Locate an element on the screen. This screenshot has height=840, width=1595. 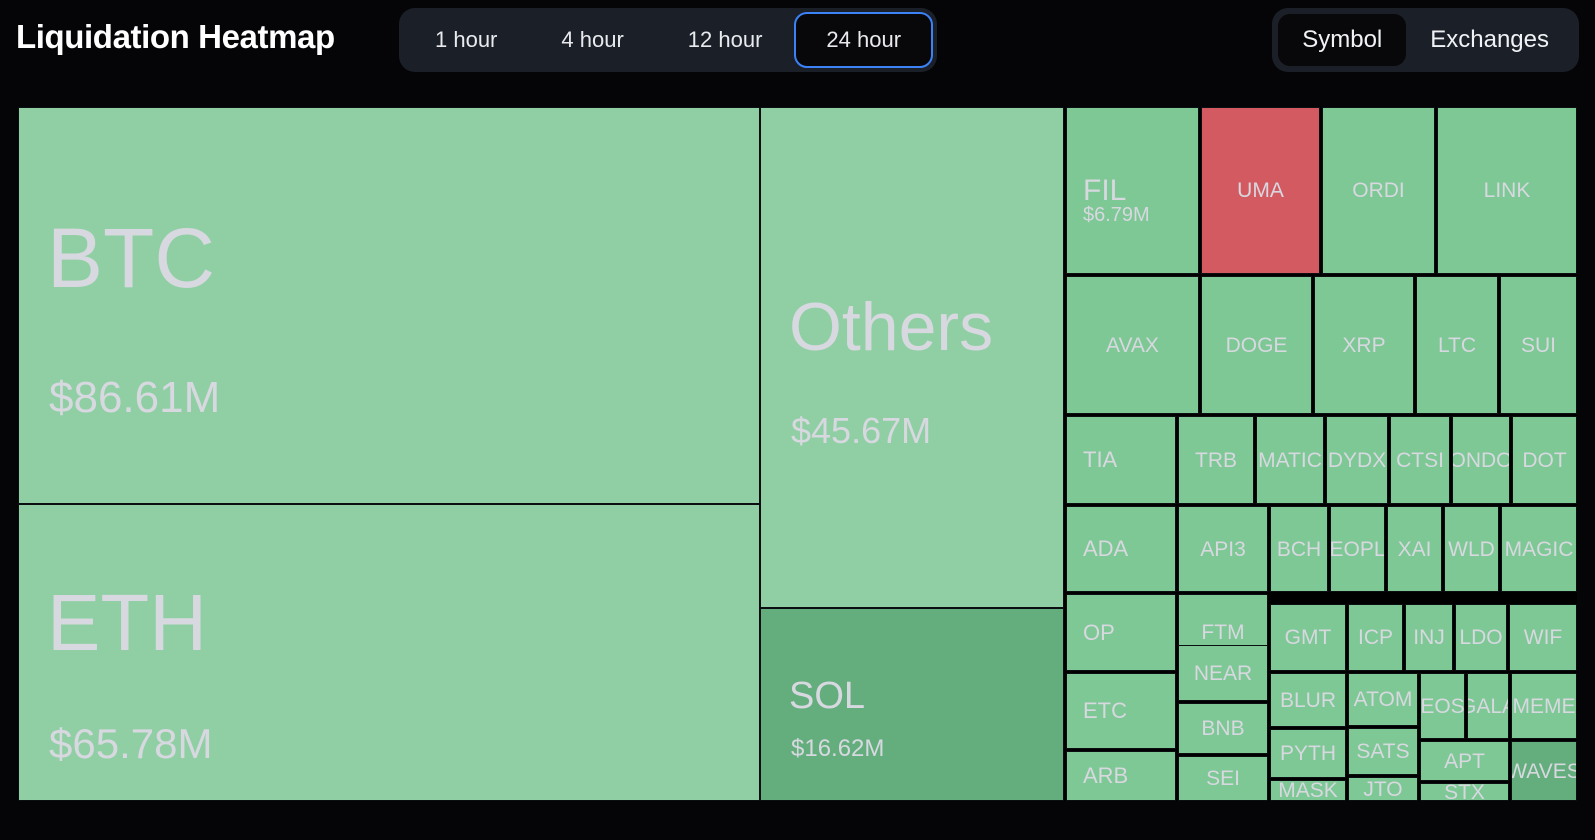
treemap-tile: SOL $16.62M is located at coordinates (912, 704).